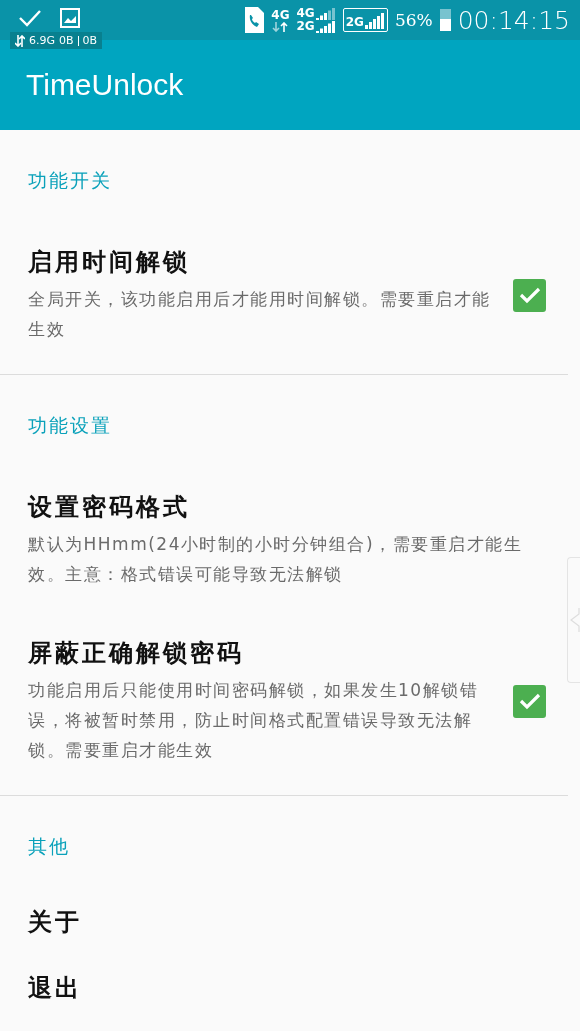 The height and width of the screenshot is (1031, 580). What do you see at coordinates (284, 905) in the screenshot?
I see `preference-item: 关于` at bounding box center [284, 905].